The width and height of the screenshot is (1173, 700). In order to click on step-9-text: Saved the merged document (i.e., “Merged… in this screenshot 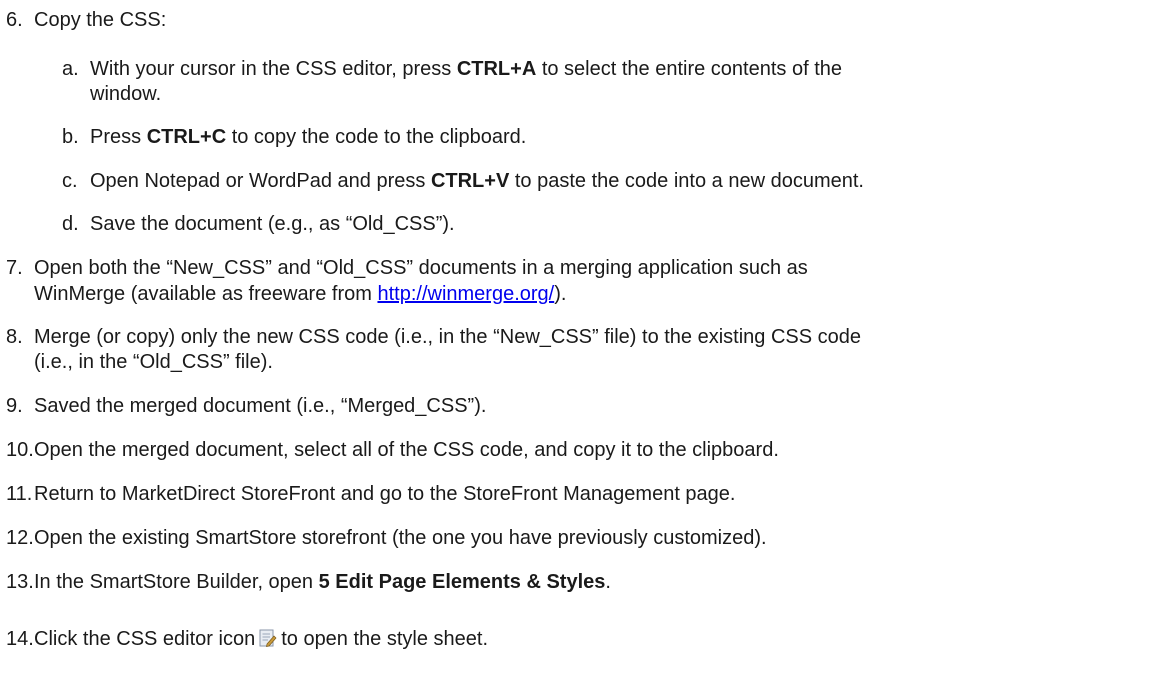, I will do `click(260, 406)`.